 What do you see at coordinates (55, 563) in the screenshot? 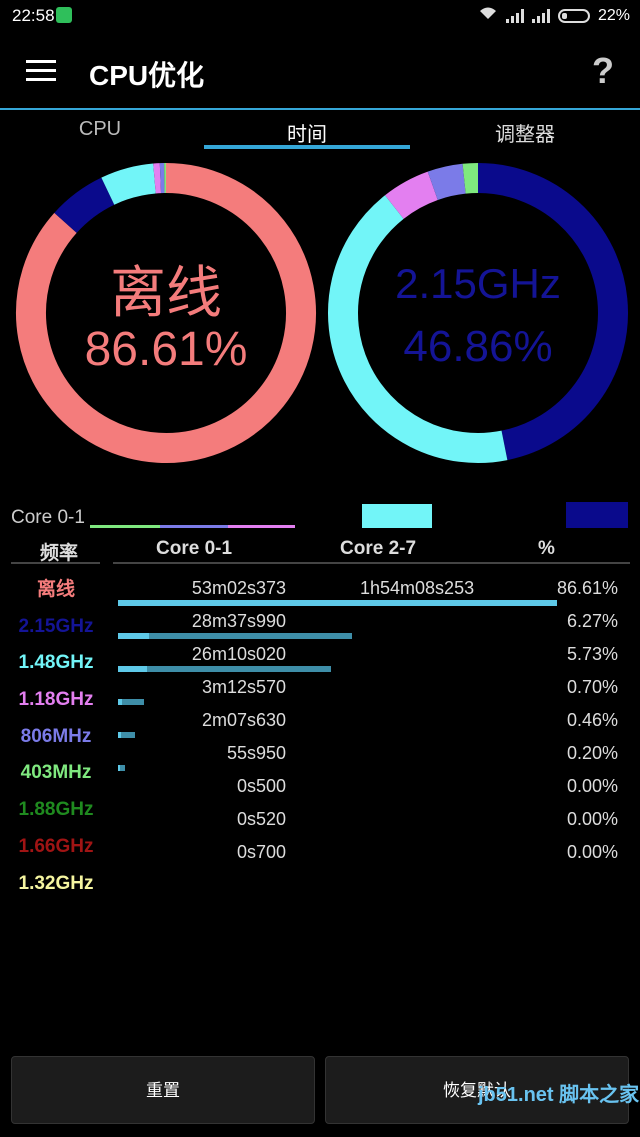
I see `header-divider-left` at bounding box center [55, 563].